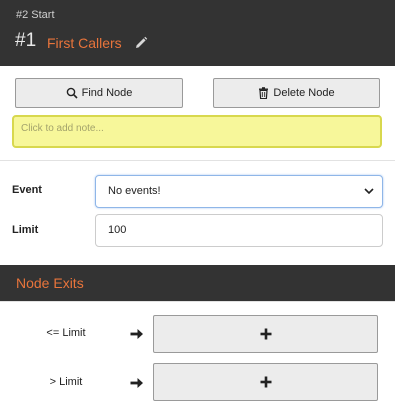 The image size is (395, 410). Describe the element at coordinates (35, 15) in the screenshot. I see `node-subtitle: #2 Start` at that location.